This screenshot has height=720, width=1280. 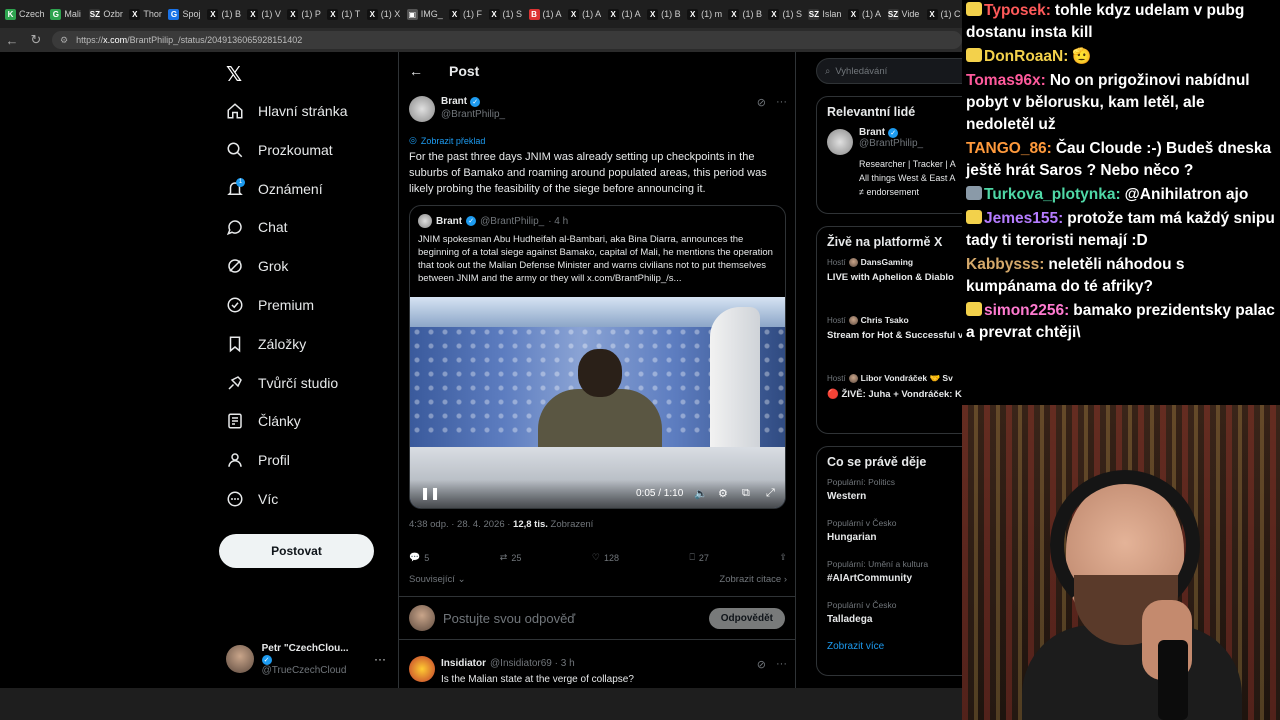 I want to click on reply-input: Postujte svou odpověď, so click(x=572, y=618).